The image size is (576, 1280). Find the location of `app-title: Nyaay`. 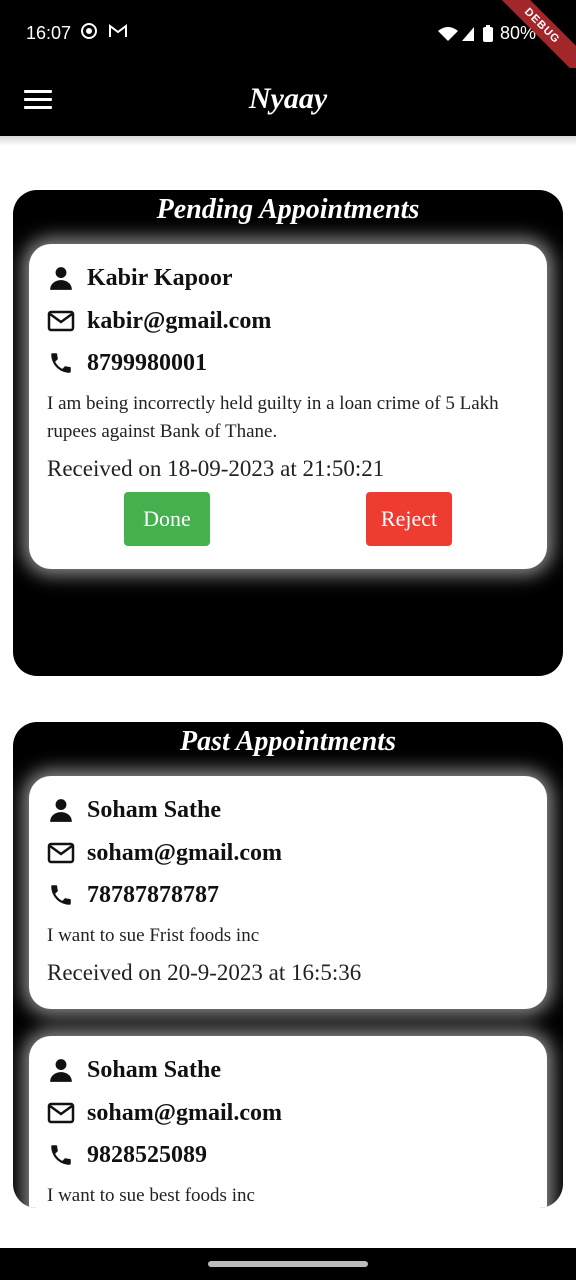

app-title: Nyaay is located at coordinates (288, 98).